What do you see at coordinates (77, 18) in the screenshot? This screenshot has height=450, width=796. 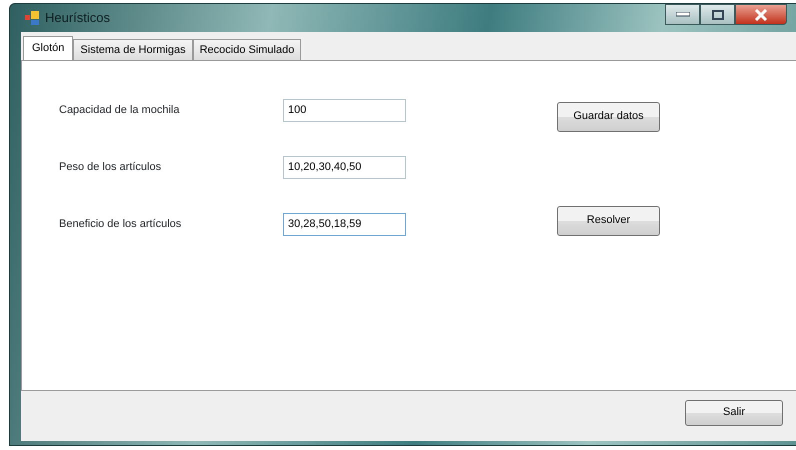 I see `window-title: Heurísticos` at bounding box center [77, 18].